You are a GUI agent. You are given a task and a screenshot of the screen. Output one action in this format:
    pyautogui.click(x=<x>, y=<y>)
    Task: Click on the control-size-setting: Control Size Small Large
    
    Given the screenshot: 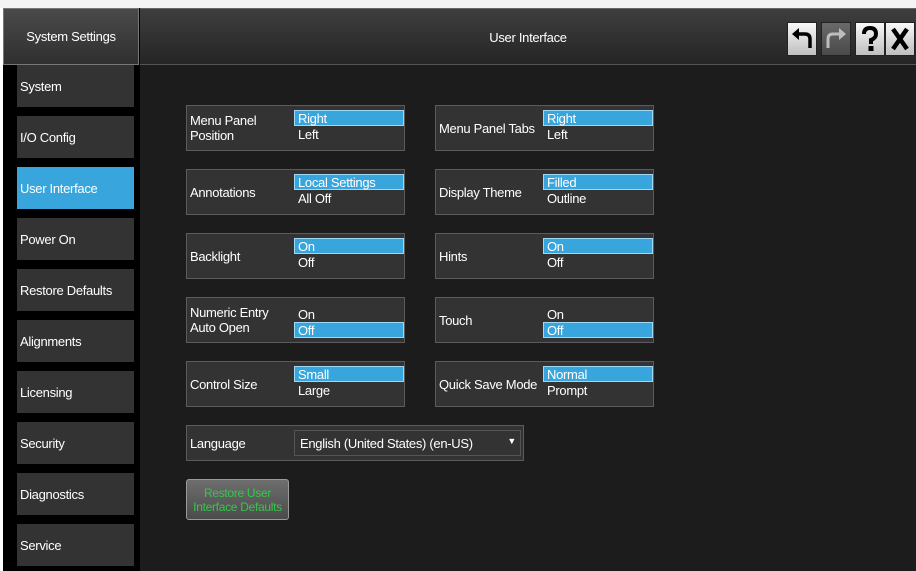 What is the action you would take?
    pyautogui.click(x=295, y=384)
    